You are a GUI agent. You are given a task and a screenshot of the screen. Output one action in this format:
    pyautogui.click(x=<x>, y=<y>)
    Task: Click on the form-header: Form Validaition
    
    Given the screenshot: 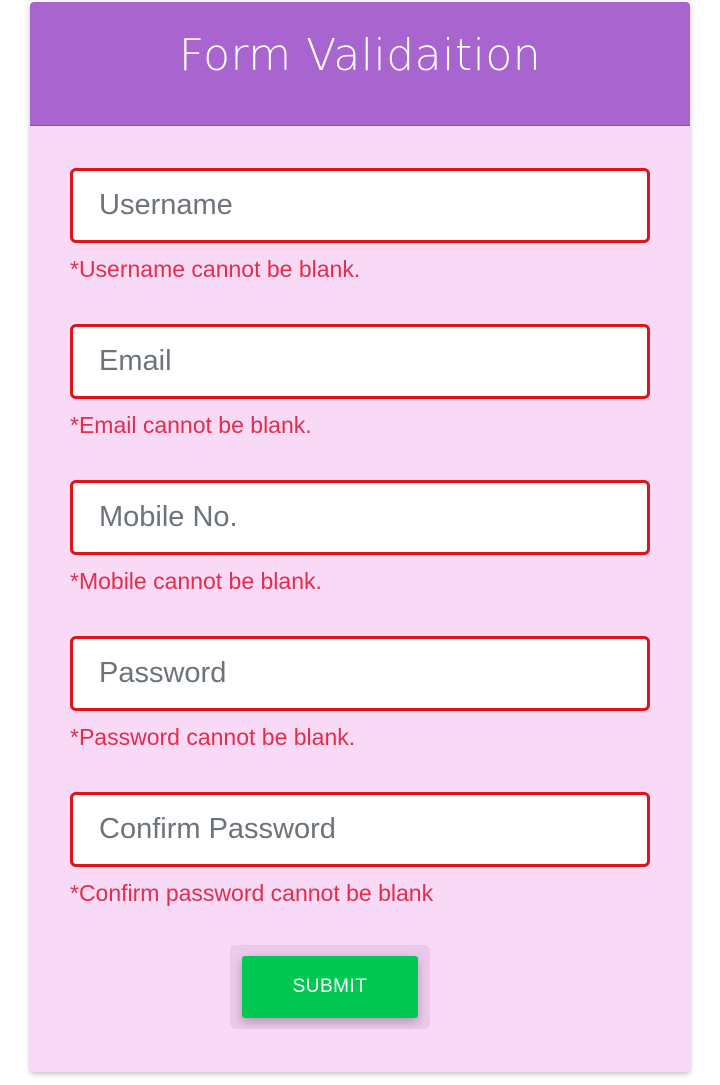 What is the action you would take?
    pyautogui.click(x=360, y=64)
    